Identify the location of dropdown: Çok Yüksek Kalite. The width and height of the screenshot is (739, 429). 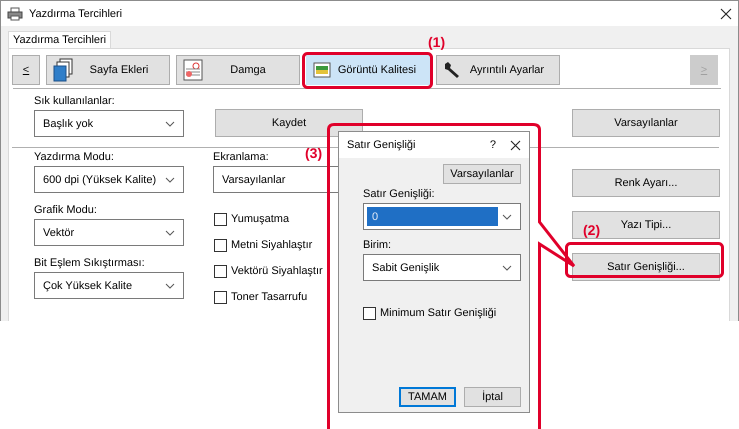
(109, 285).